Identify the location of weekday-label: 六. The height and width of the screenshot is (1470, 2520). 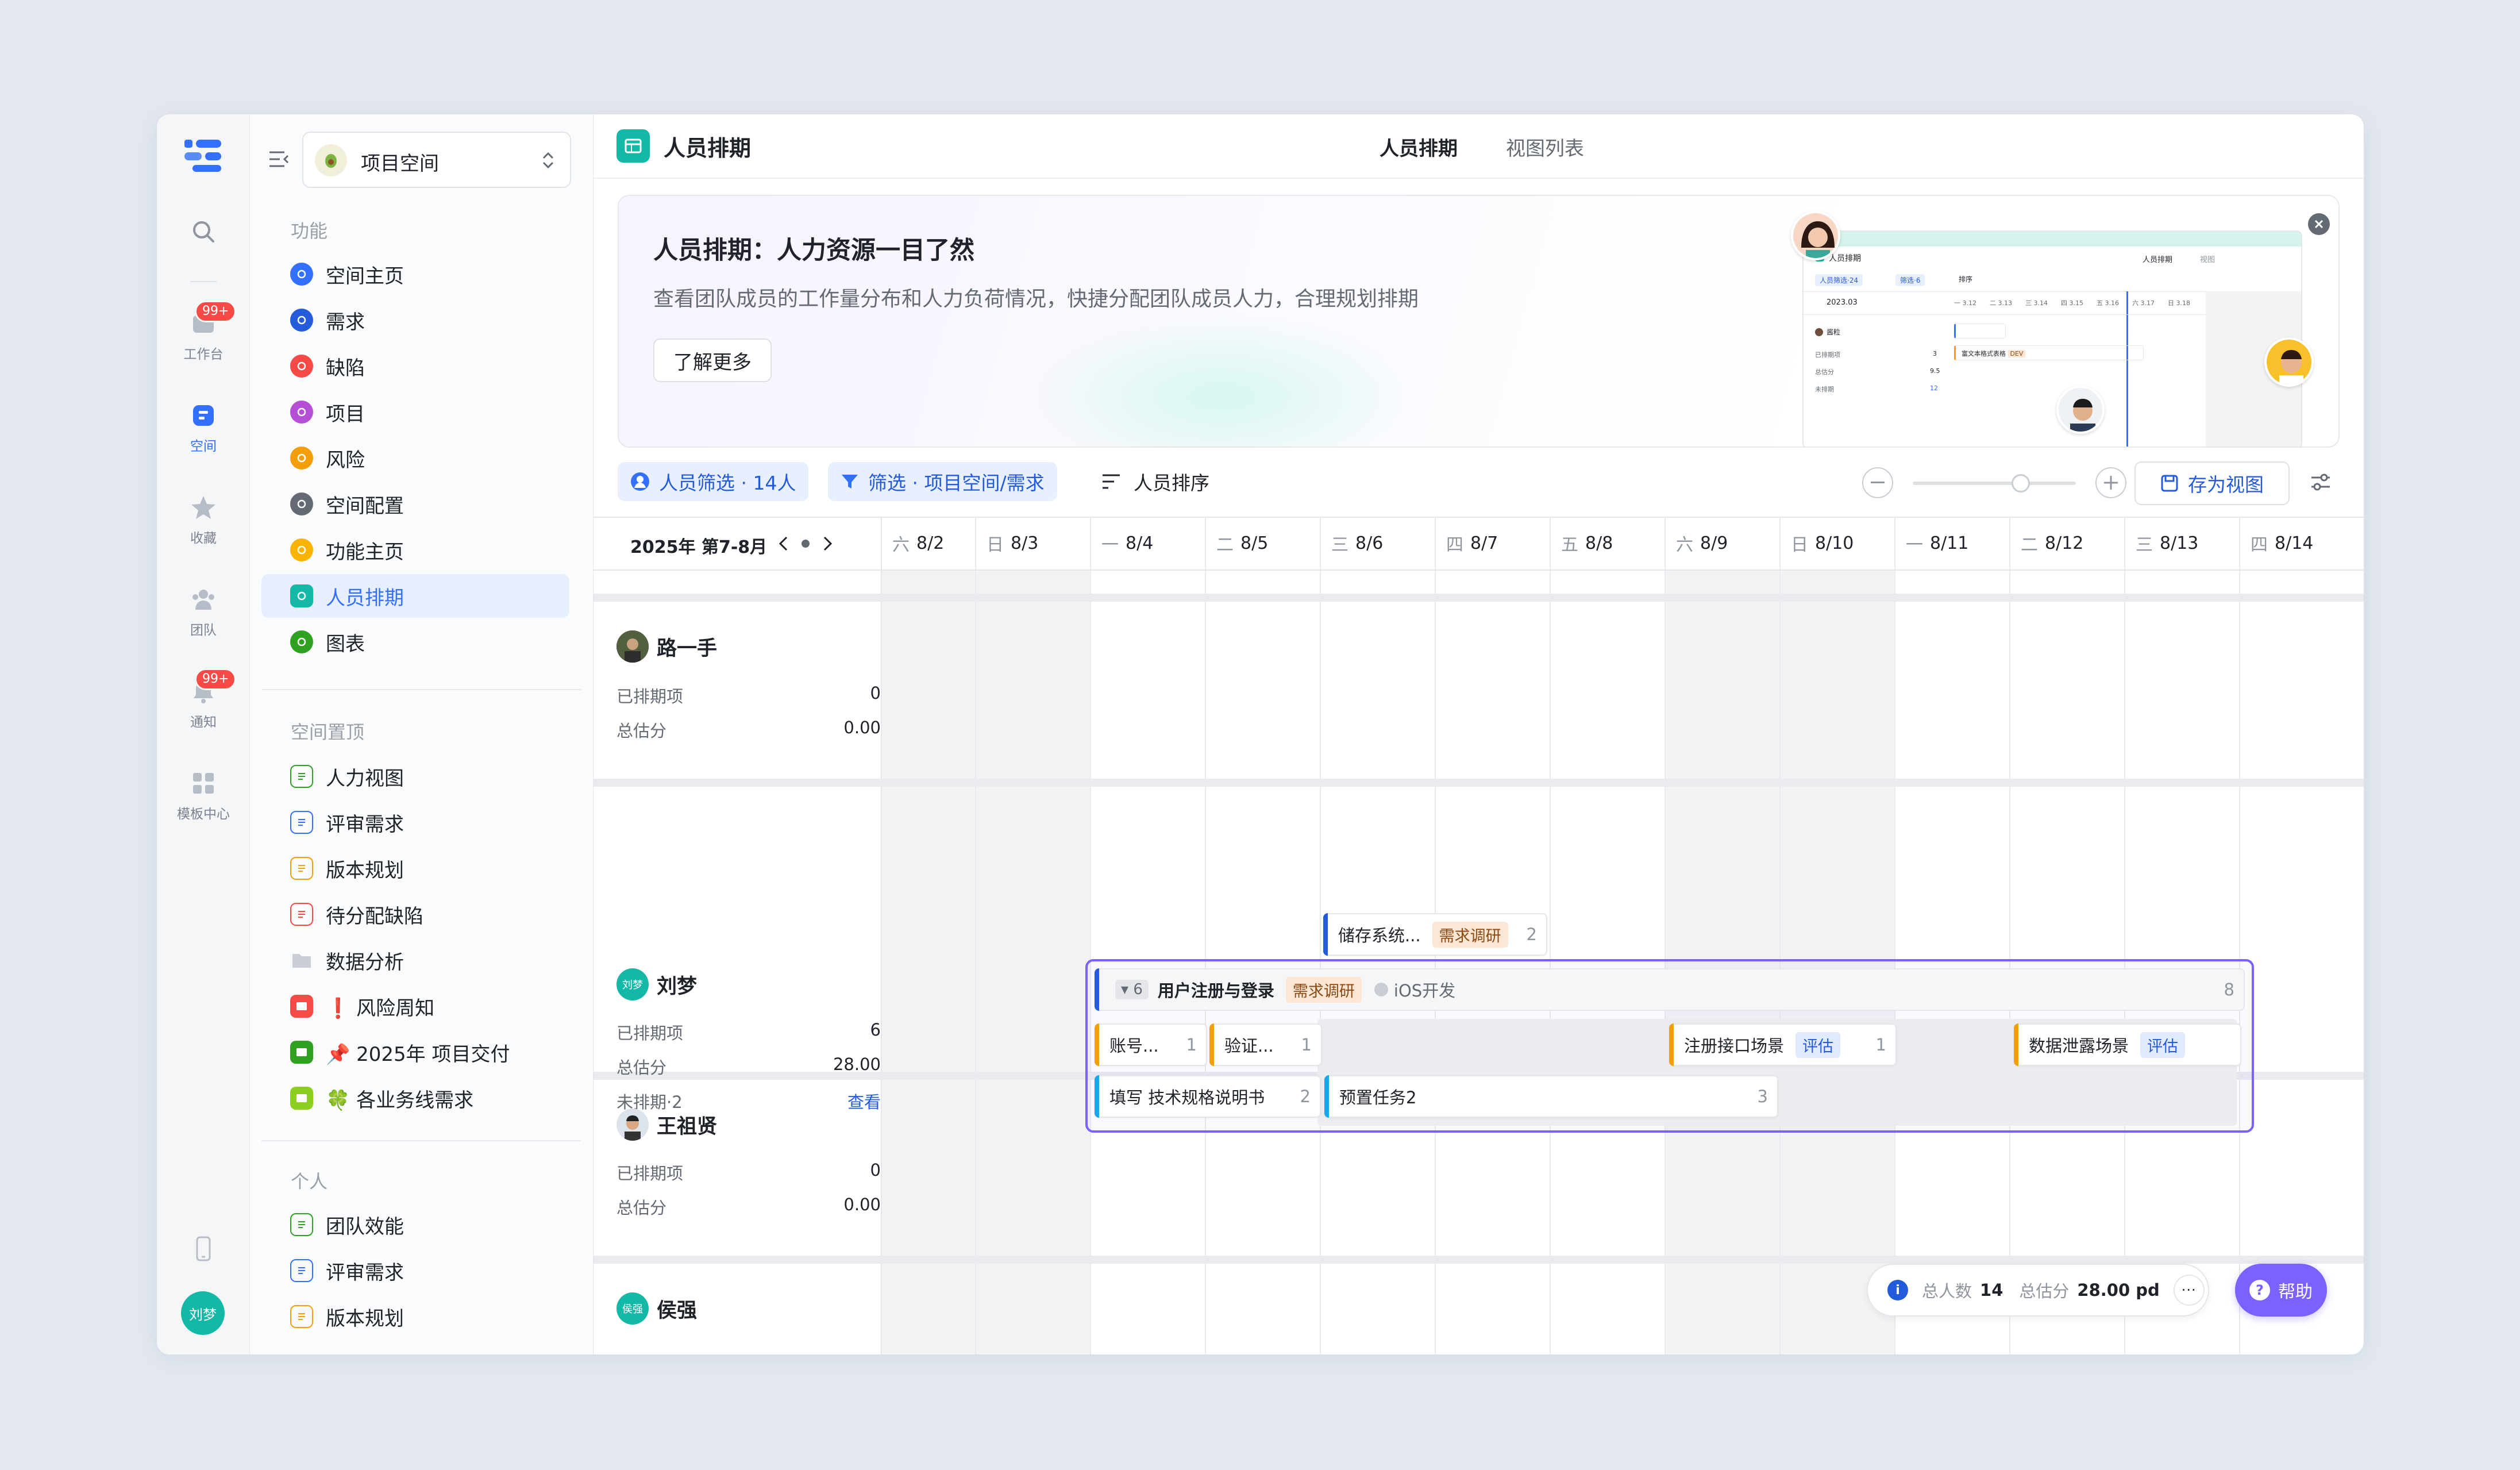
(901, 545).